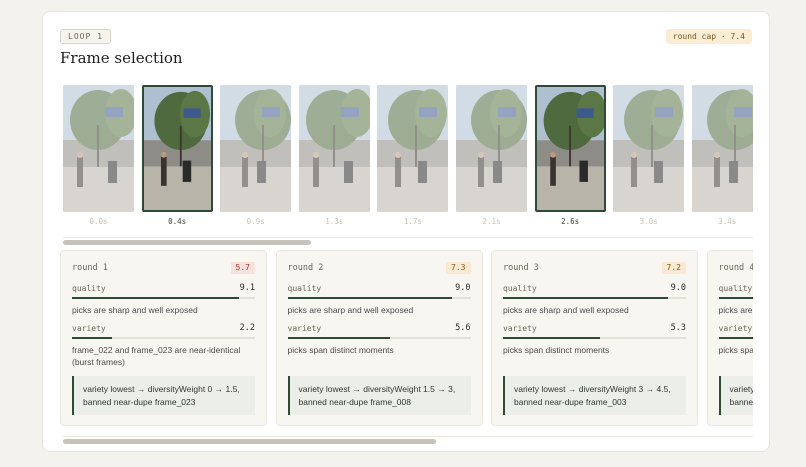  Describe the element at coordinates (121, 58) in the screenshot. I see `page-title: Frame selection` at that location.